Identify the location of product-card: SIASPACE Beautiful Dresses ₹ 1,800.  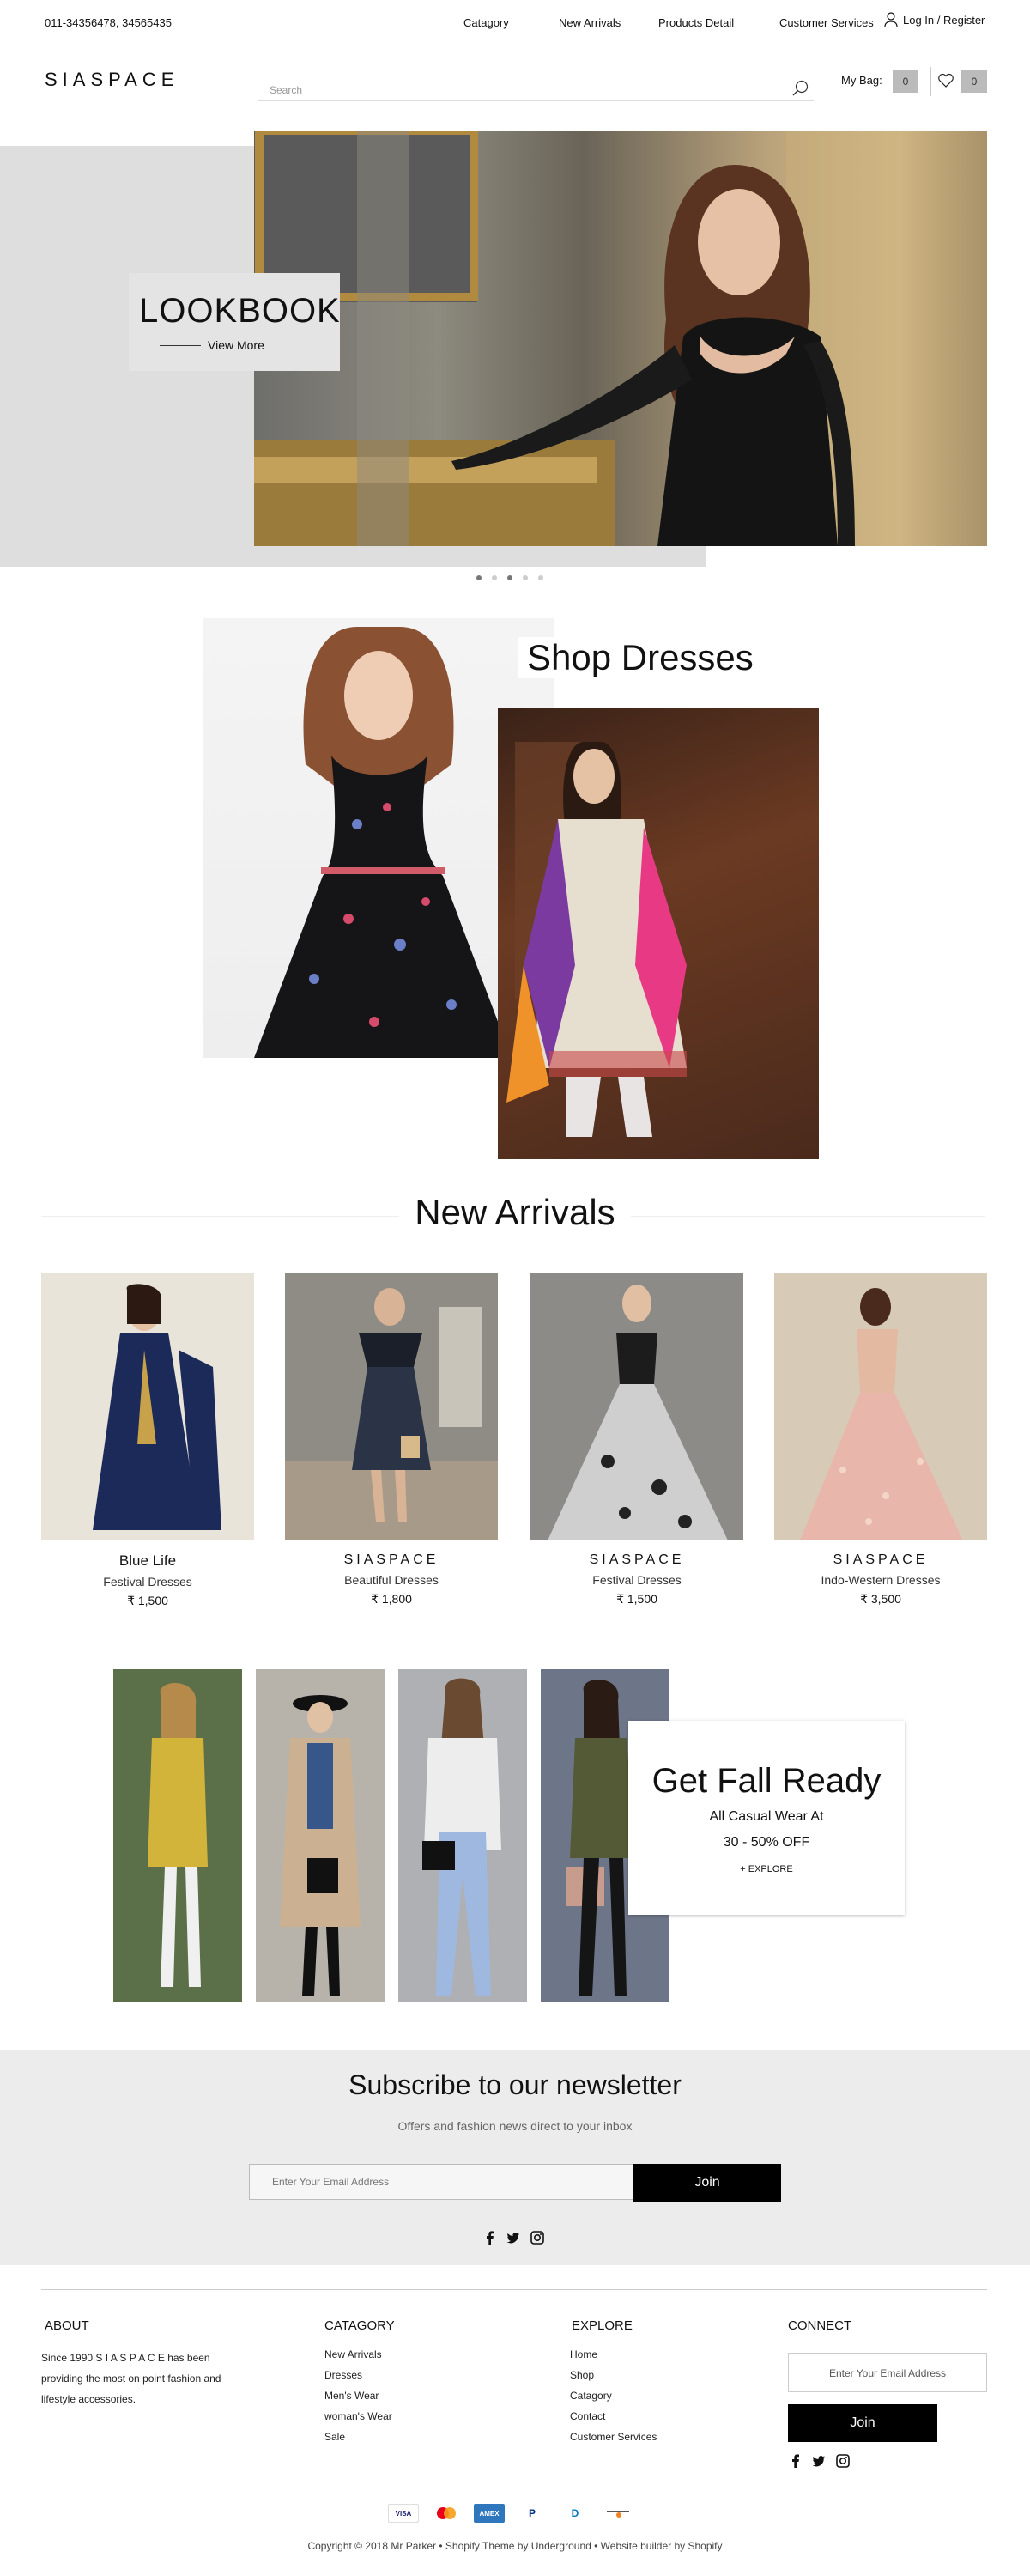
(391, 1440).